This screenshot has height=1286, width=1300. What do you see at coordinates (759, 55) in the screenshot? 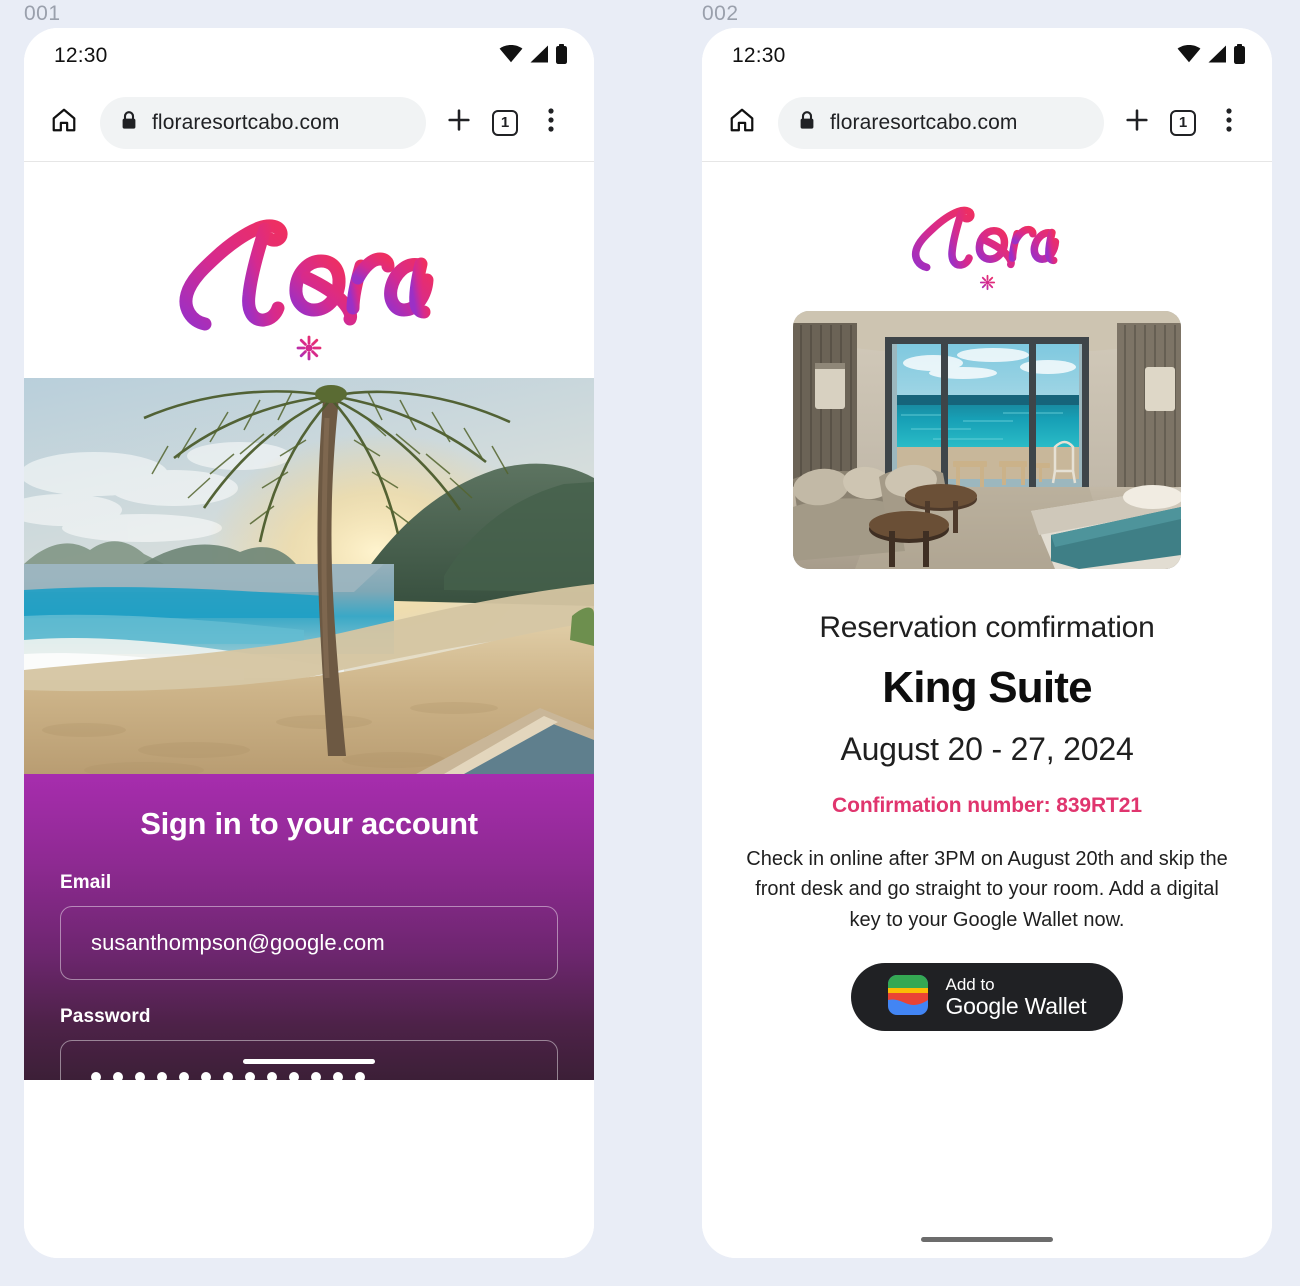
I see `status-time-2: 12:30` at bounding box center [759, 55].